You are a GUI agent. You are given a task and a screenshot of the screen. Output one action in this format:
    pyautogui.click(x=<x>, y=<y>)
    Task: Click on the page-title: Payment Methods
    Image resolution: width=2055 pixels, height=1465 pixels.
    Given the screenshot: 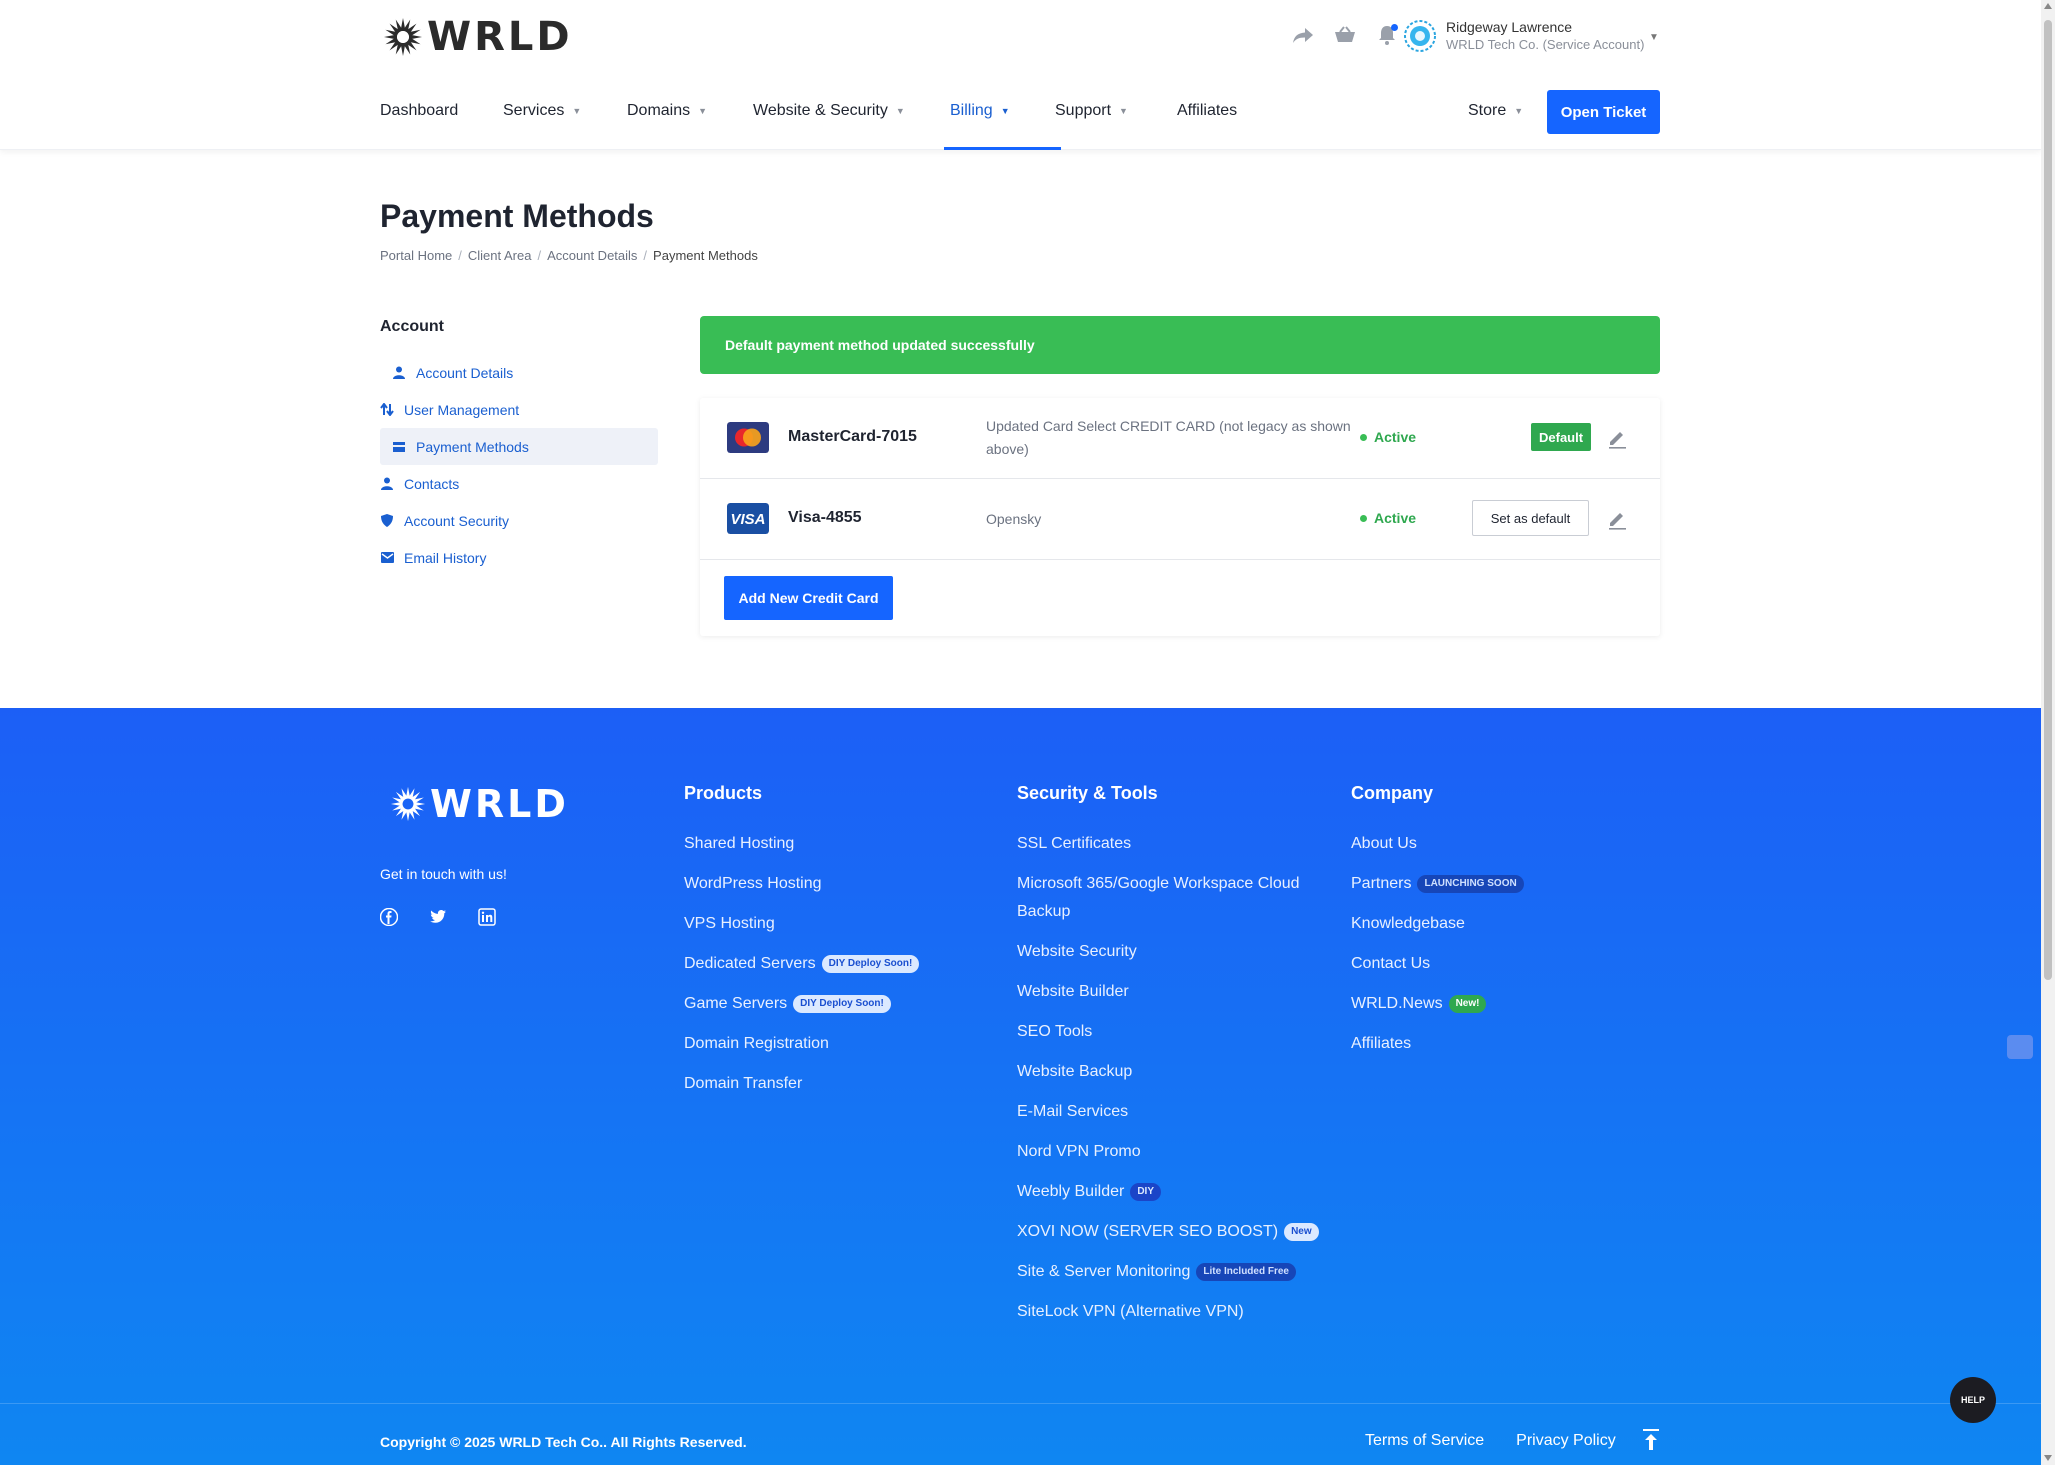 What is the action you would take?
    pyautogui.click(x=517, y=216)
    